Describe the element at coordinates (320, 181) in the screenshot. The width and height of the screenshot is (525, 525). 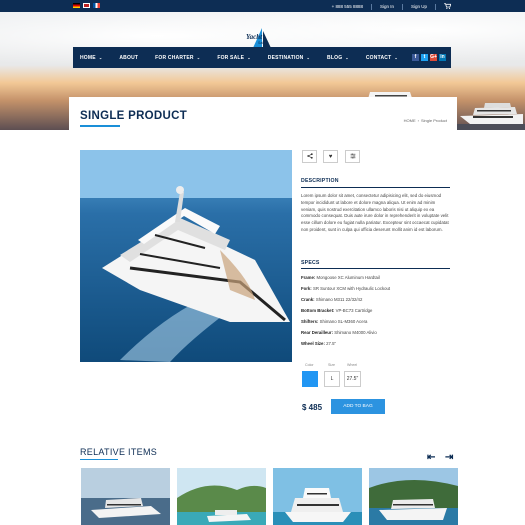
I see `description-heading: DESCRIPTION` at that location.